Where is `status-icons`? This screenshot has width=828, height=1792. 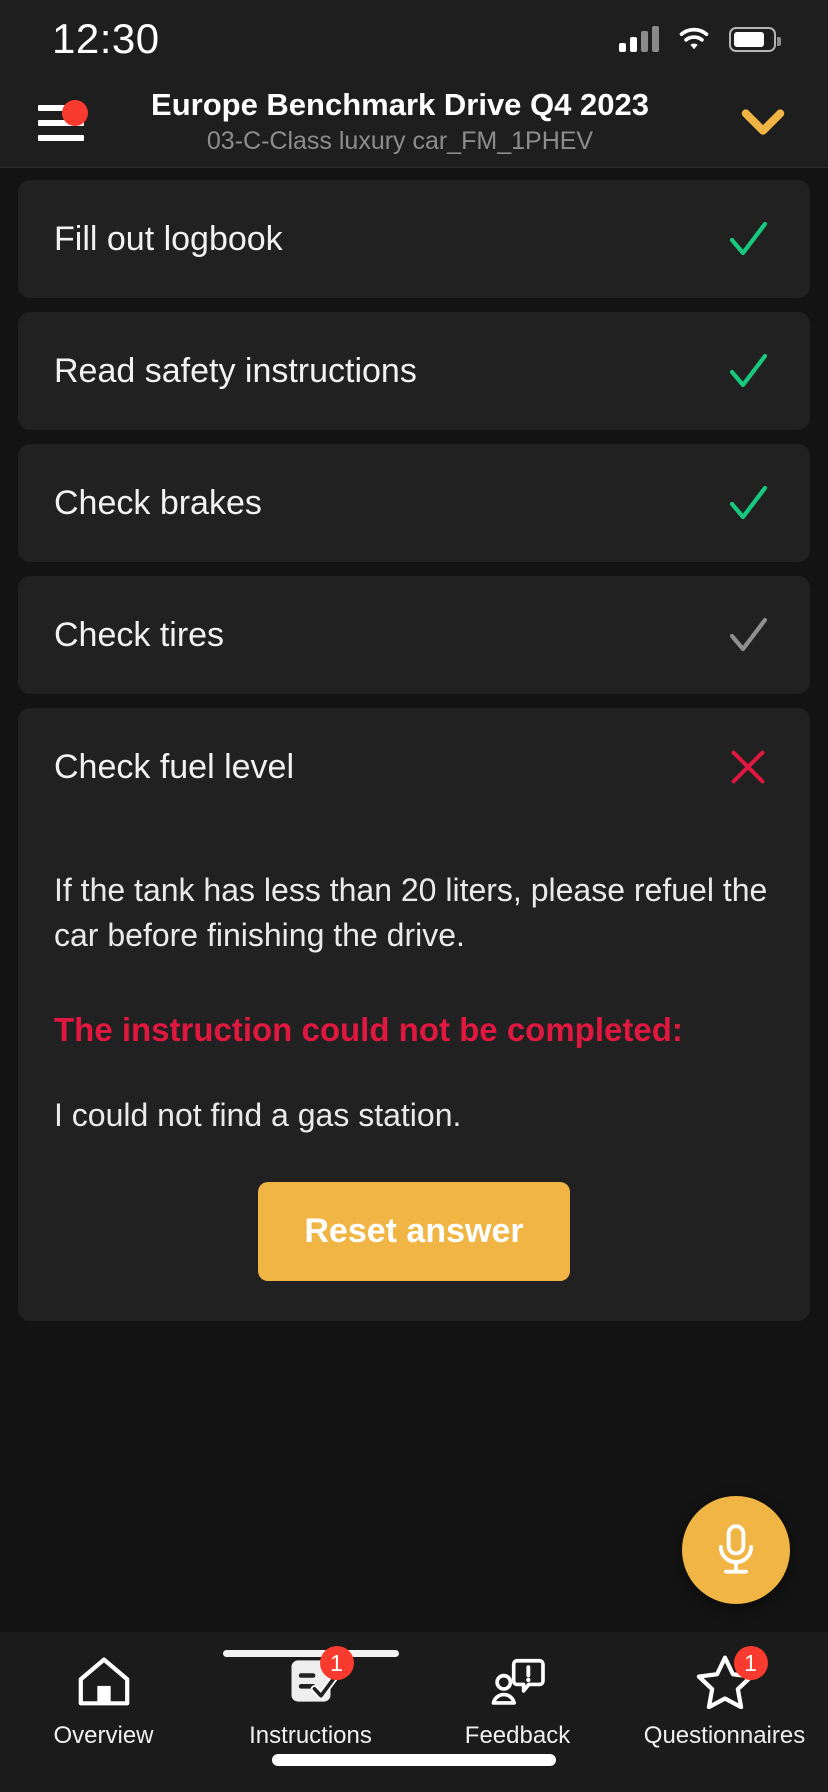 status-icons is located at coordinates (700, 39).